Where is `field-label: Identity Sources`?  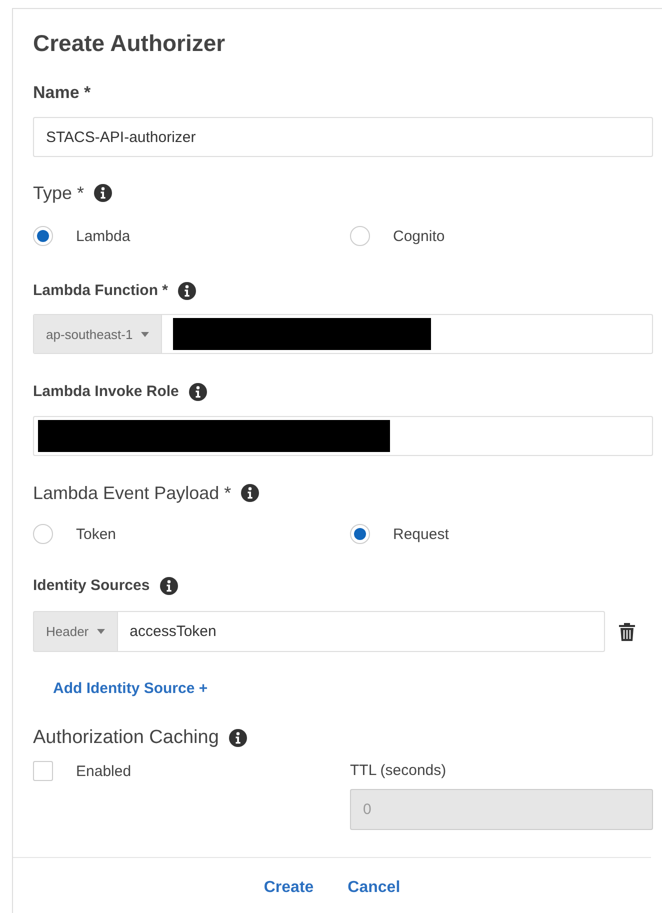 field-label: Identity Sources is located at coordinates (91, 586).